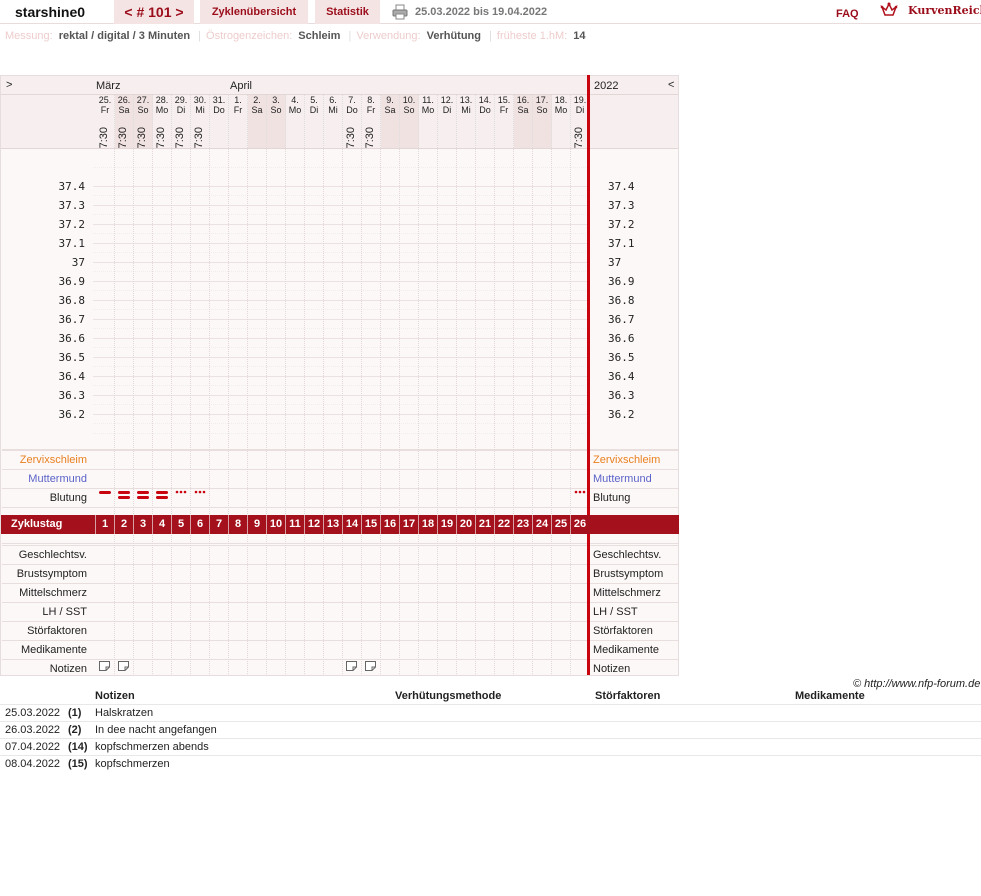 This screenshot has height=896, width=981. I want to click on cycle-day-number: 19, so click(446, 524).